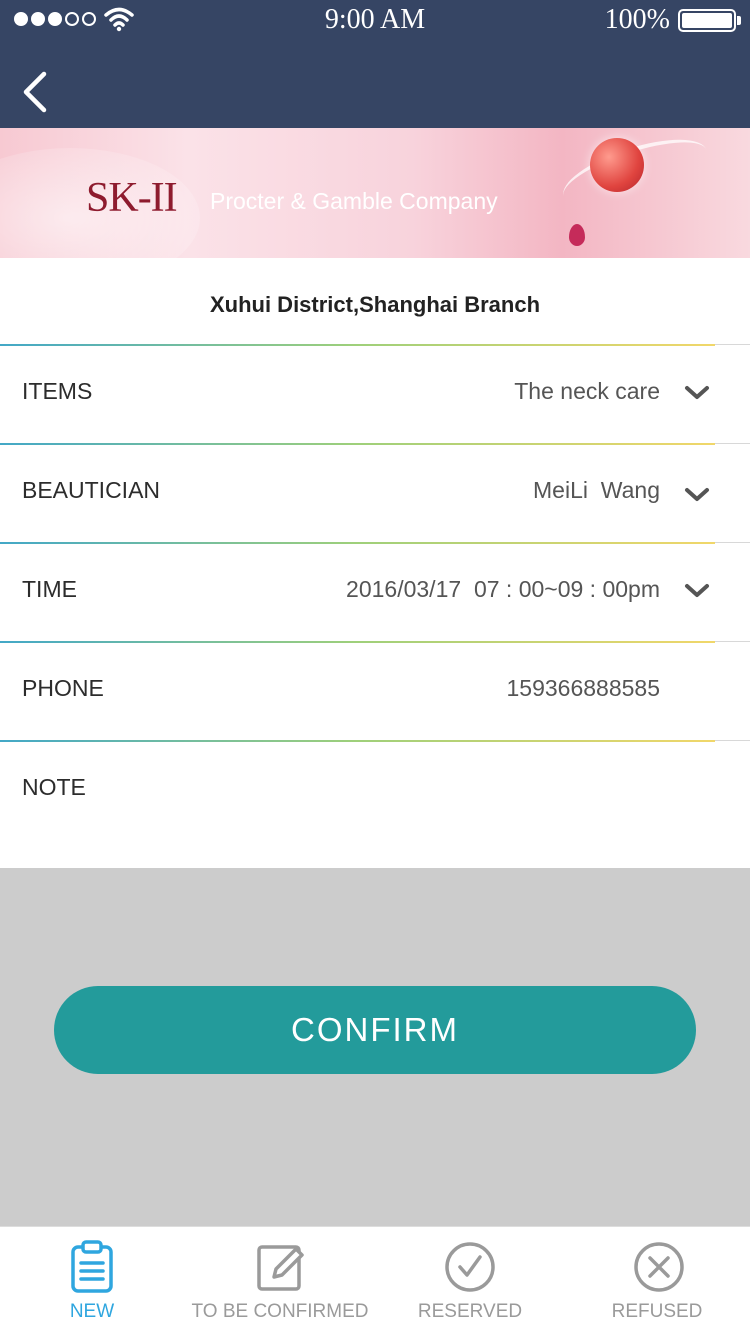 This screenshot has width=750, height=1334. I want to click on form-row-beautician: BEAUTICIAN MeiLi Wang, so click(375, 492).